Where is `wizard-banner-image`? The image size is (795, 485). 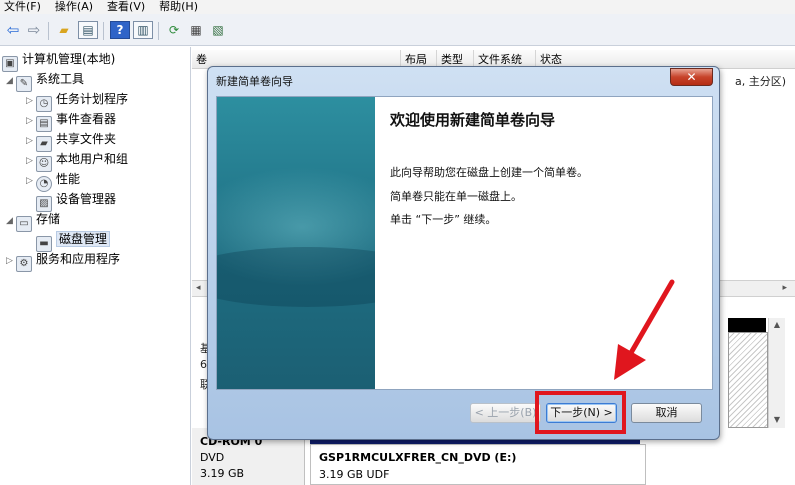 wizard-banner-image is located at coordinates (296, 243).